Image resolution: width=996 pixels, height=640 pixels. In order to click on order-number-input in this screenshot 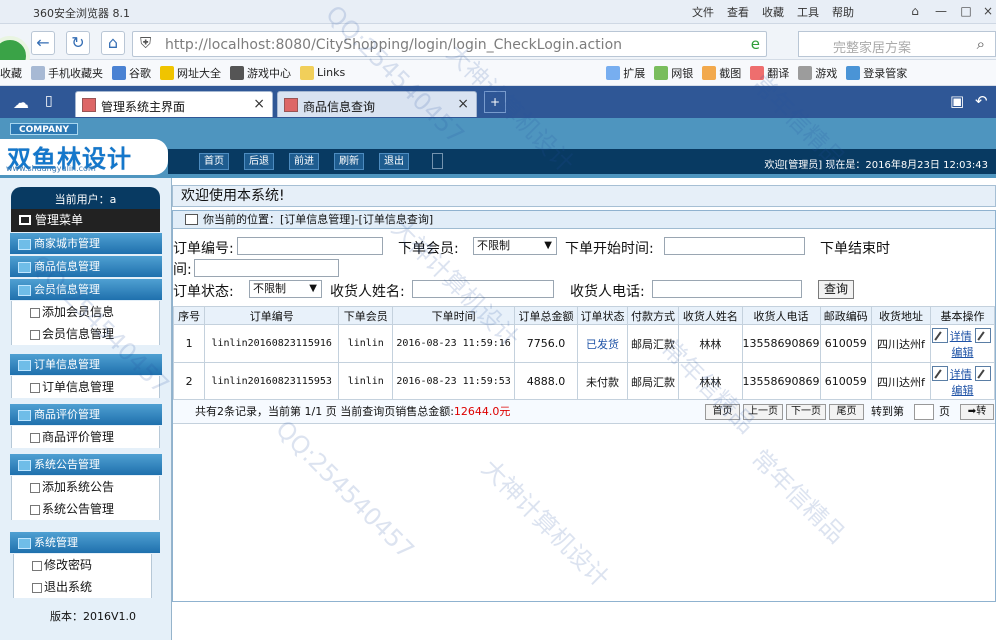, I will do `click(310, 246)`.